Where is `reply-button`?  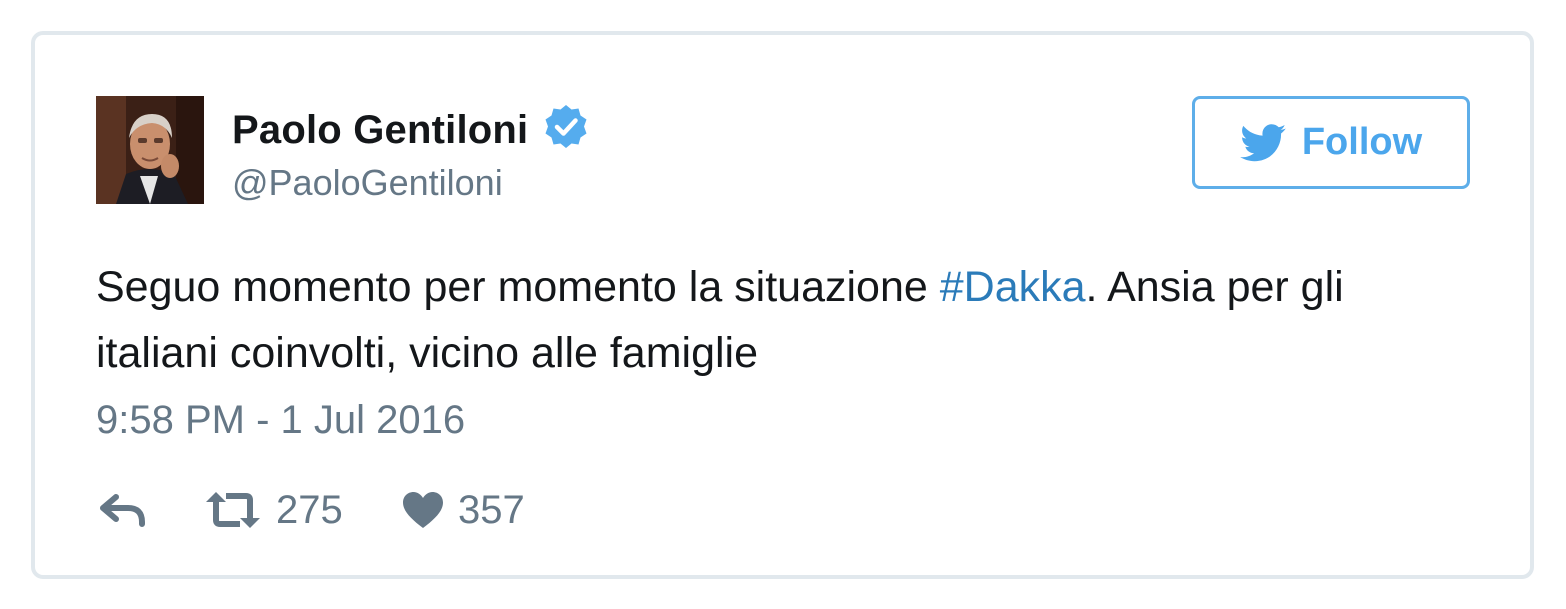 reply-button is located at coordinates (123, 510).